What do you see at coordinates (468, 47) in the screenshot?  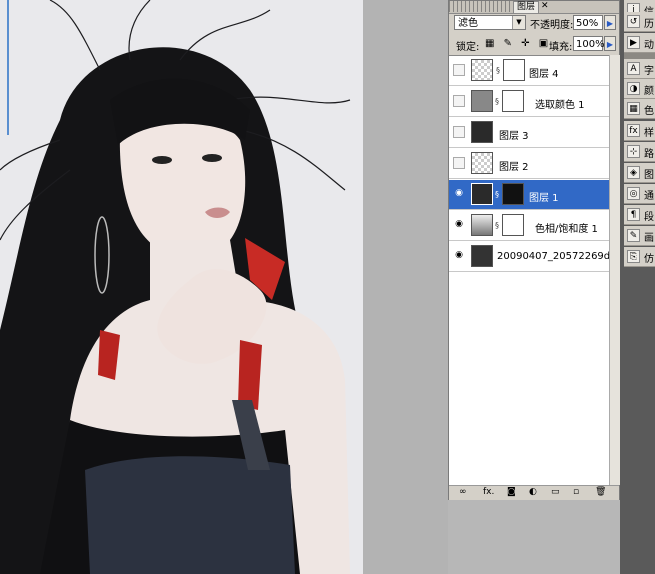 I see `lock-label: 锁定:` at bounding box center [468, 47].